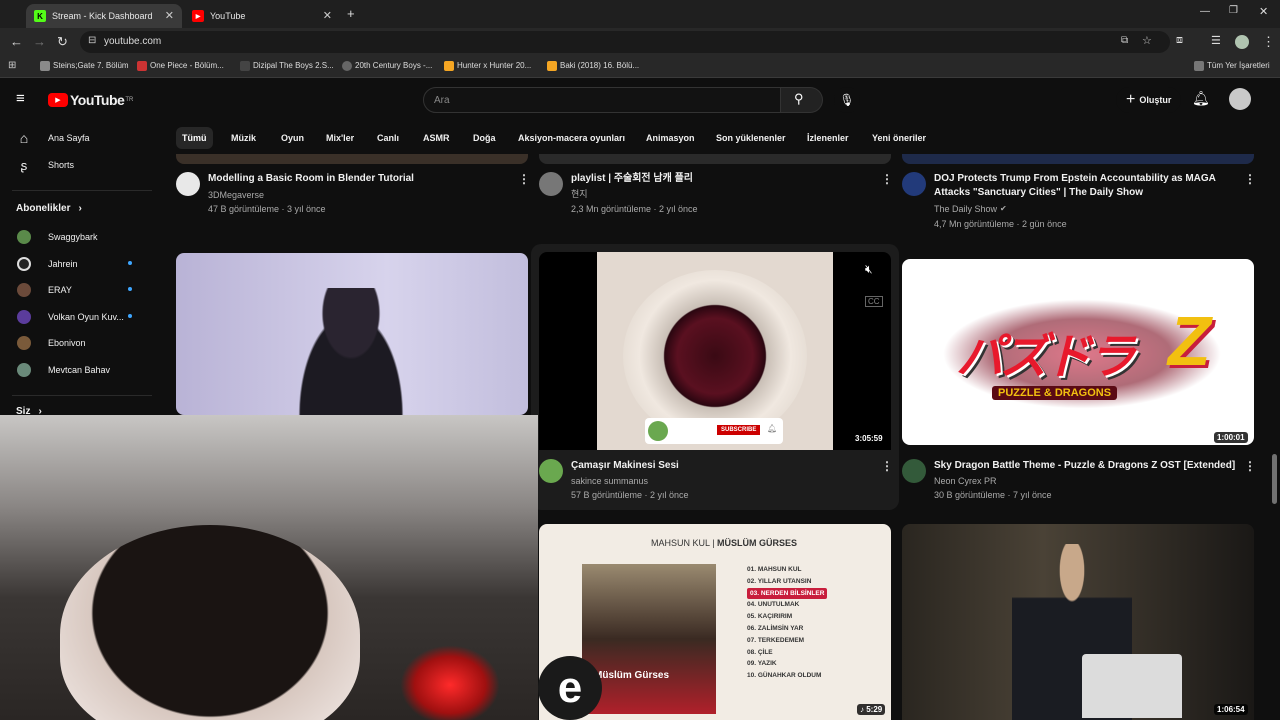 This screenshot has width=1280, height=720. I want to click on page-scrollbar, so click(1274, 479).